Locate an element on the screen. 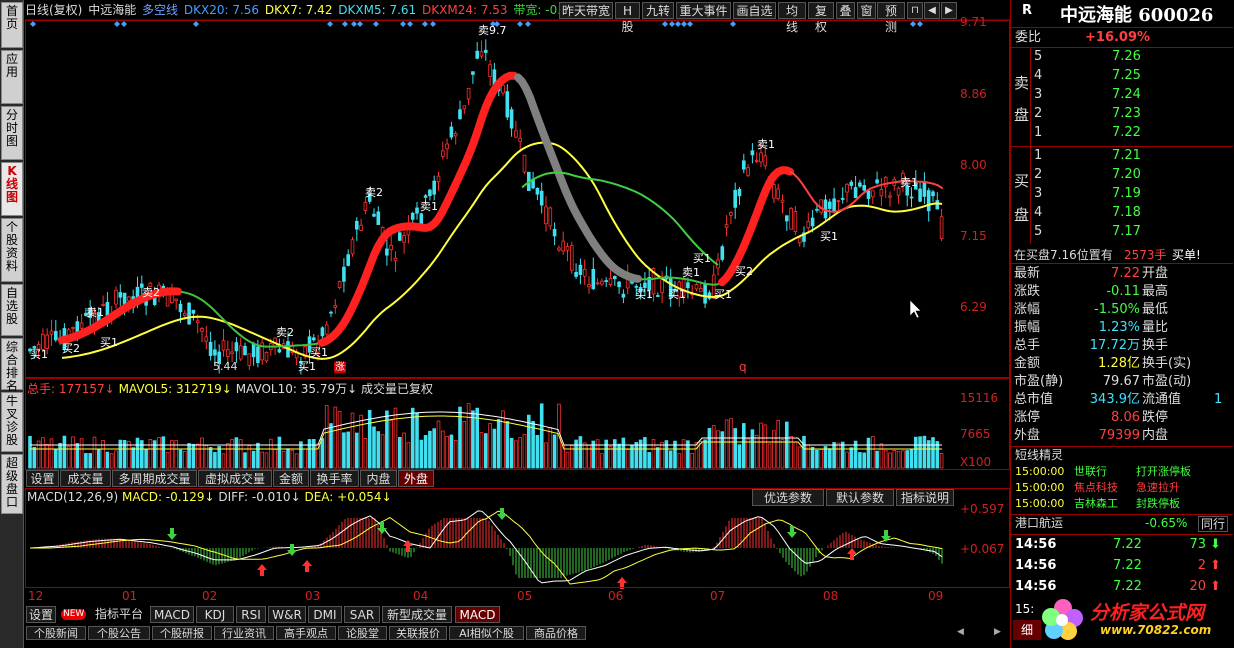 Image resolution: width=1234 pixels, height=648 pixels. sell-price: 7.25 is located at coordinates (1126, 76).